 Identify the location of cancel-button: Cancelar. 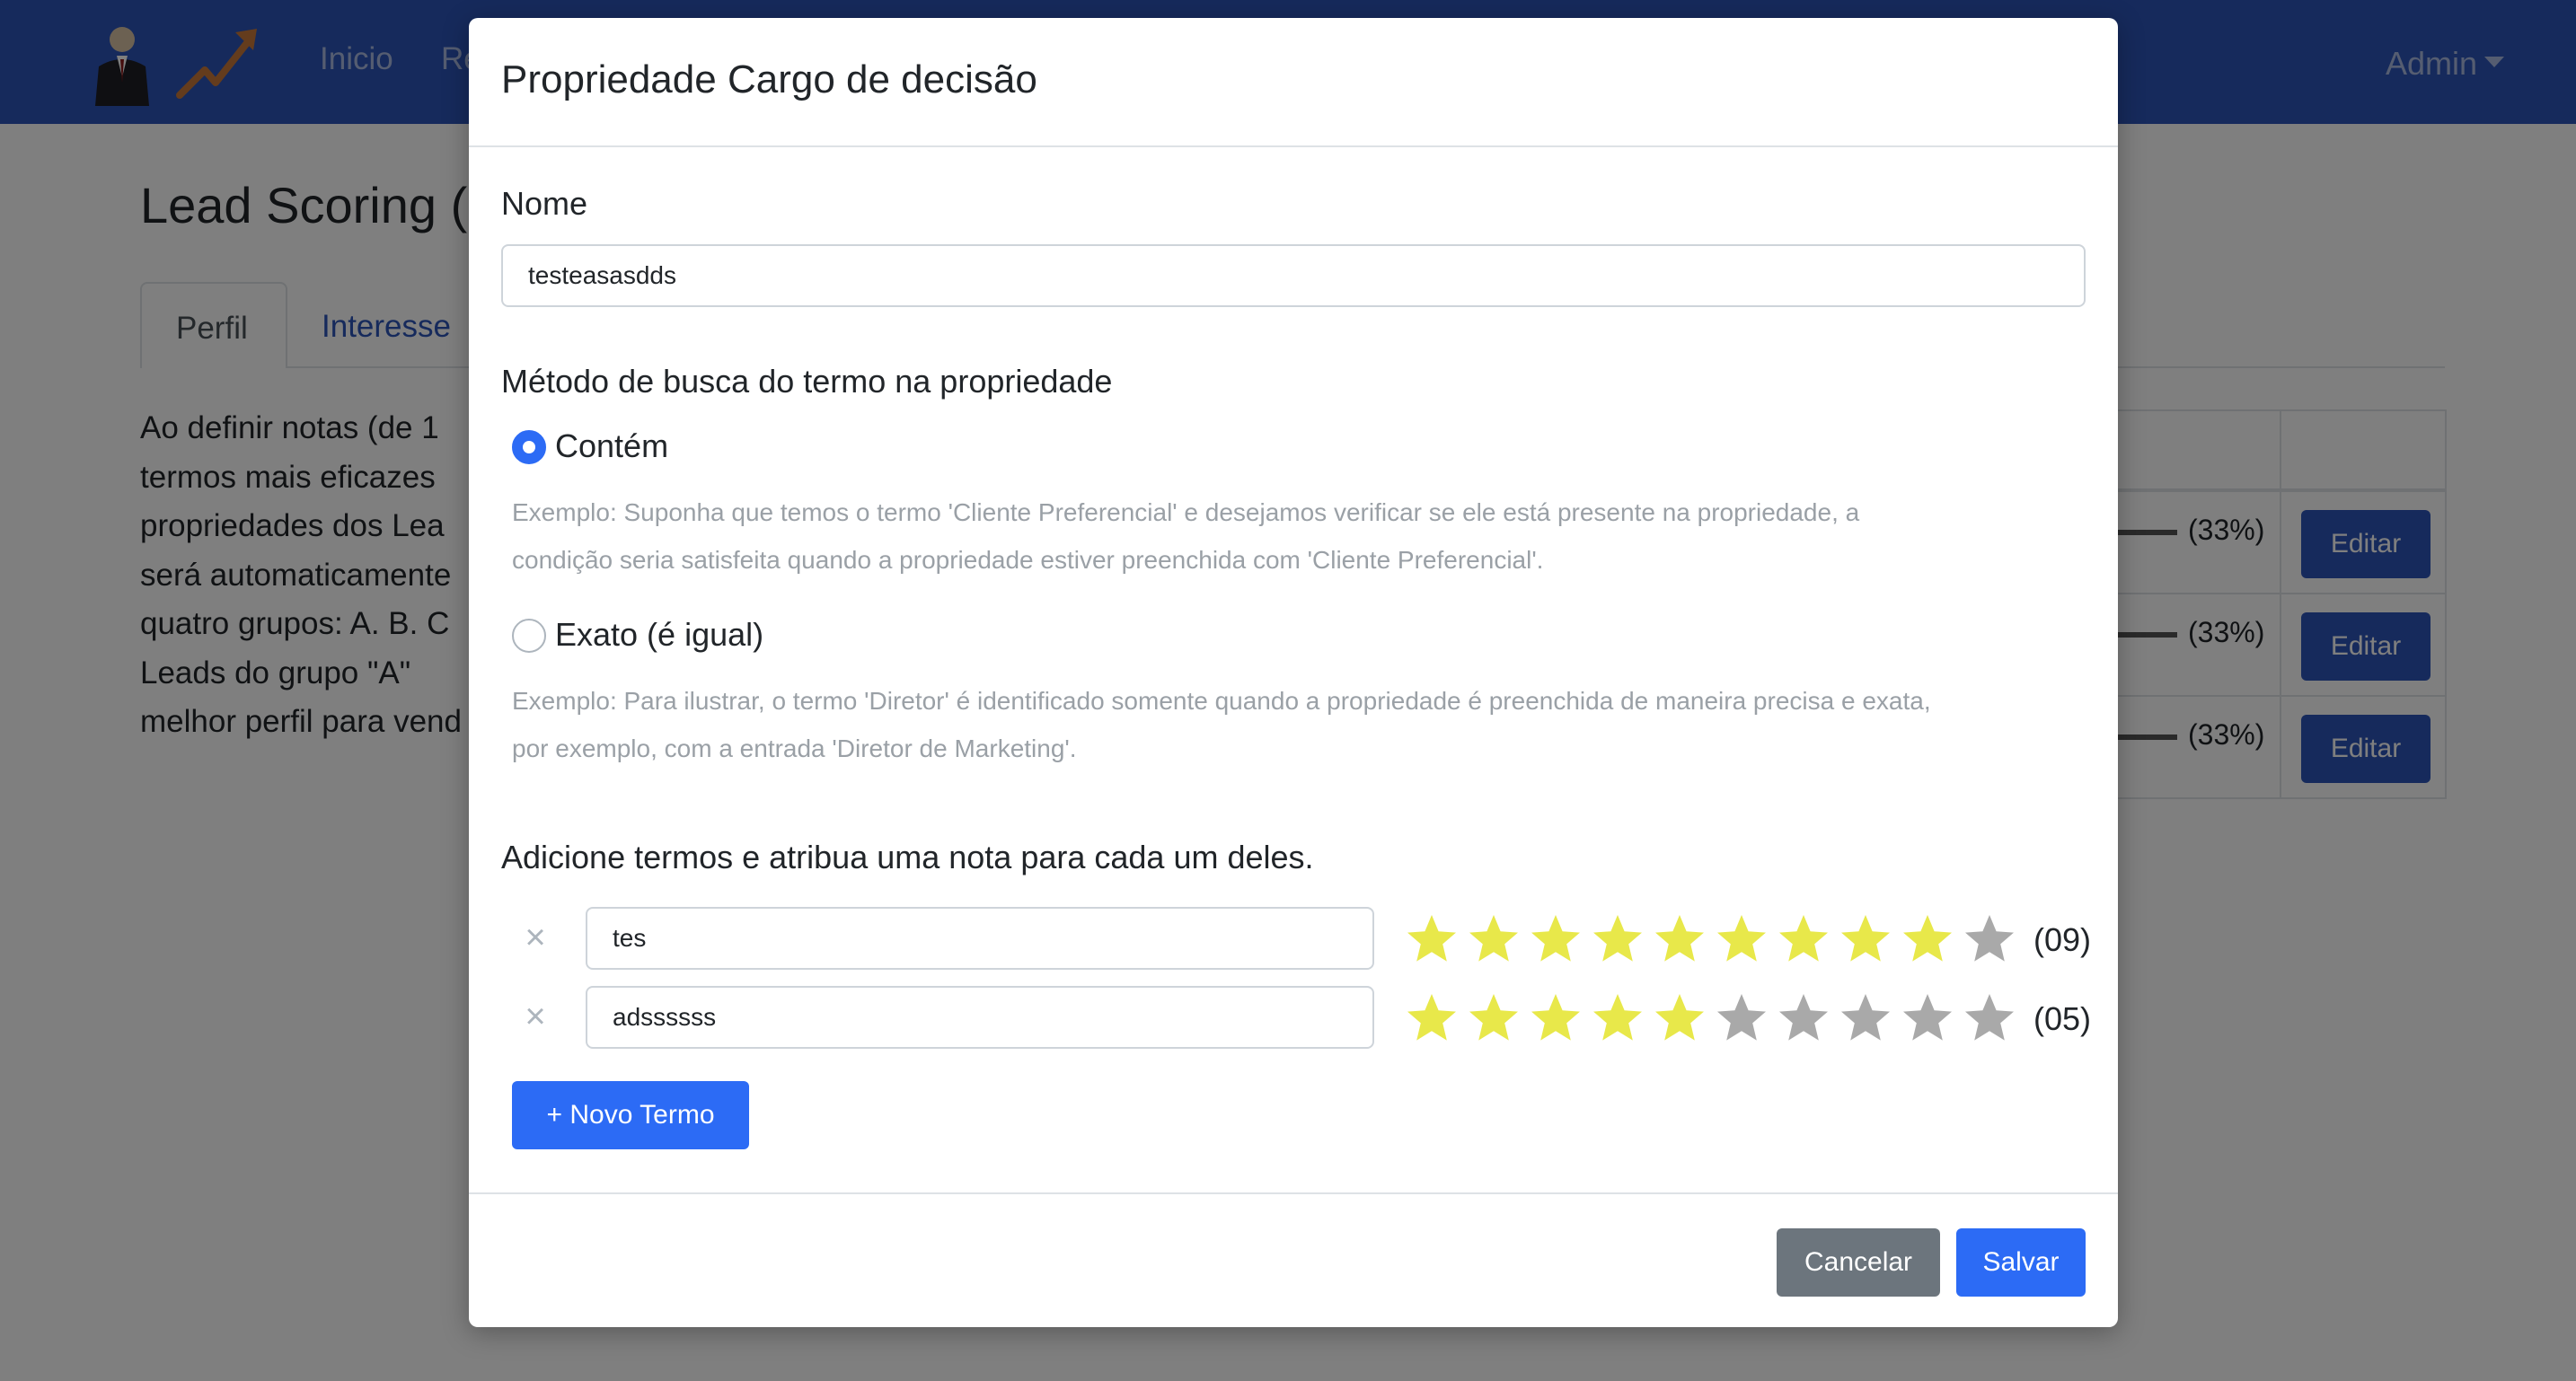
(1858, 1262).